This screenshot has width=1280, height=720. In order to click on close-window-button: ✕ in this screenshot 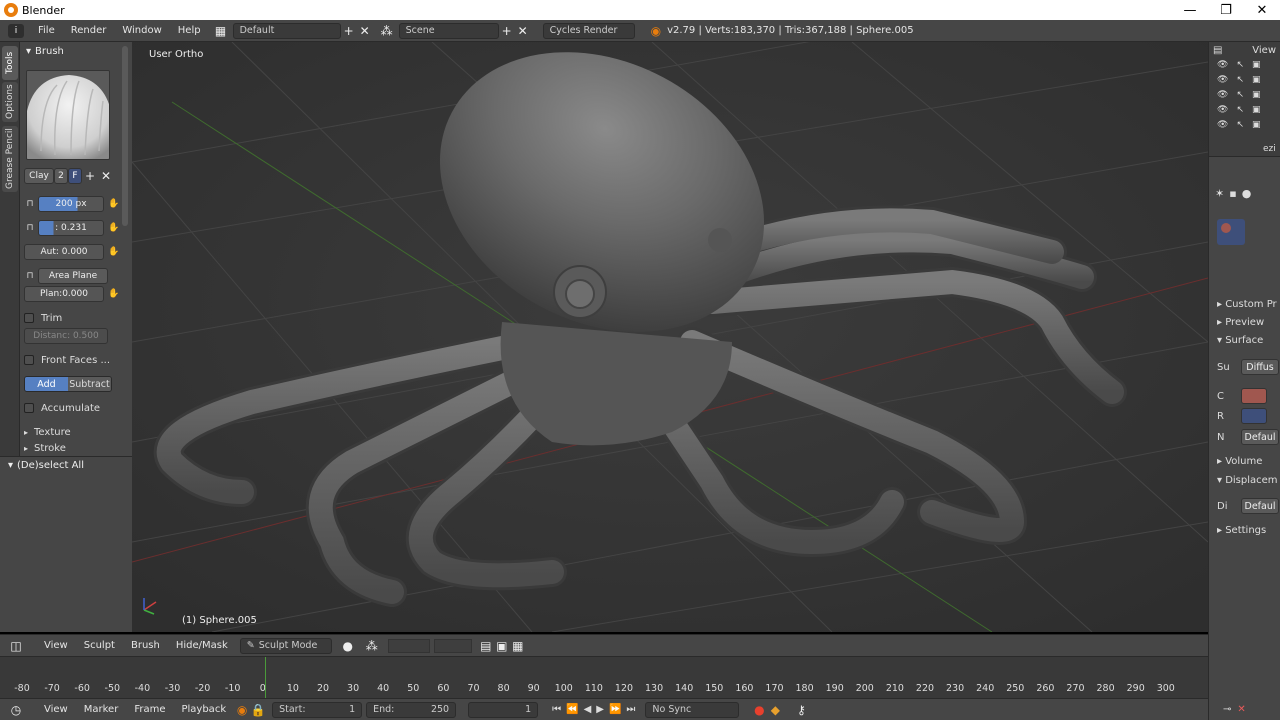, I will do `click(1262, 10)`.